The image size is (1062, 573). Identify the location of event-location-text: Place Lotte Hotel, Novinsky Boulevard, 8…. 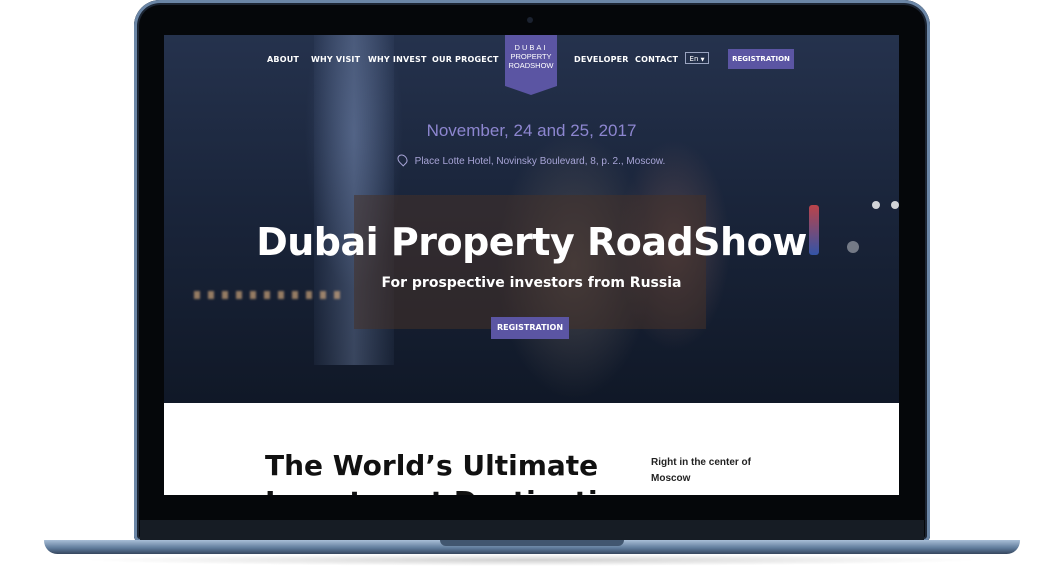
(540, 161).